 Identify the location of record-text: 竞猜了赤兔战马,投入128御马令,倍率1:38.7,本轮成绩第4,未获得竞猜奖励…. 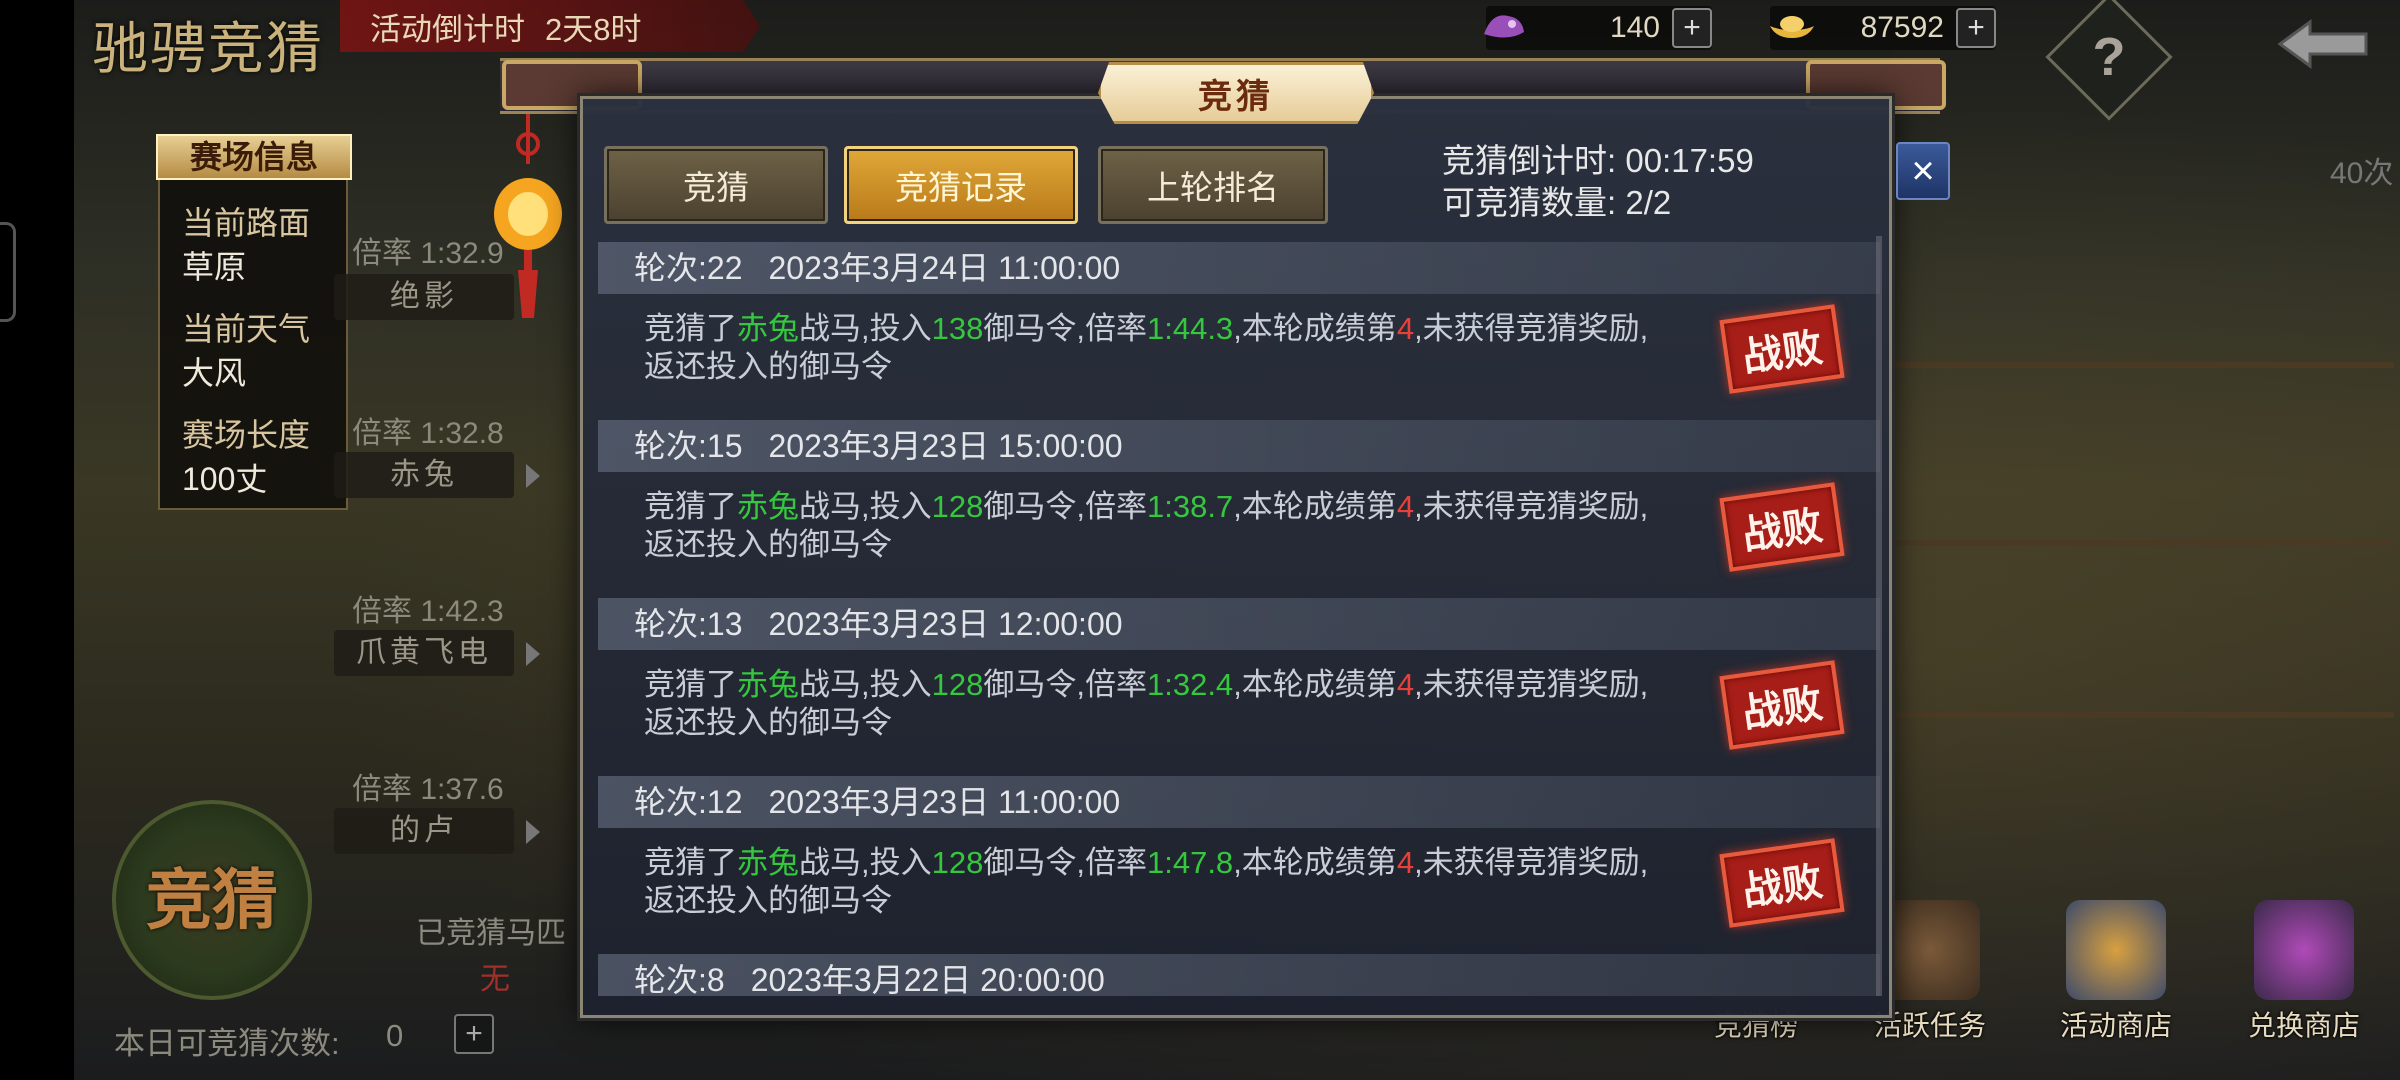
(1146, 525).